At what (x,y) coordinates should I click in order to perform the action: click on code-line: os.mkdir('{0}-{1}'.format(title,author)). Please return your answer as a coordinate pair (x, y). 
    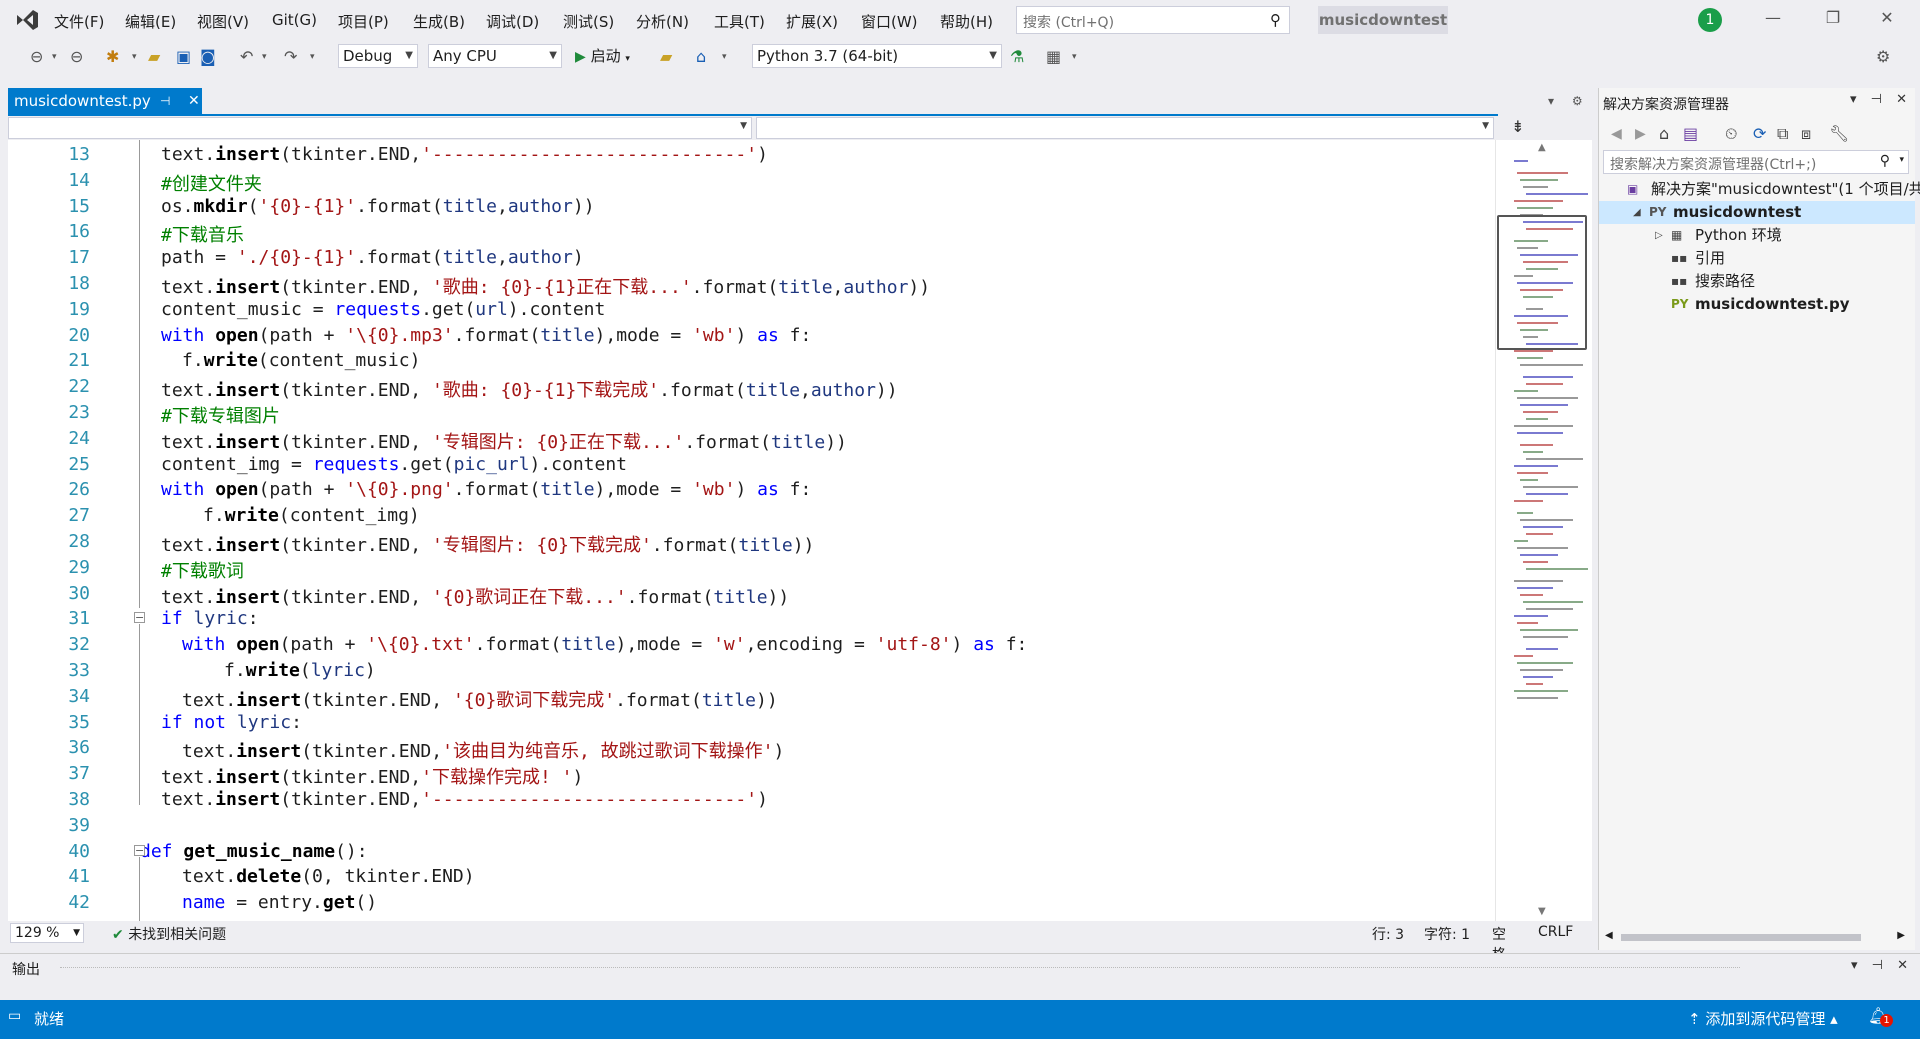
    Looking at the image, I should click on (378, 206).